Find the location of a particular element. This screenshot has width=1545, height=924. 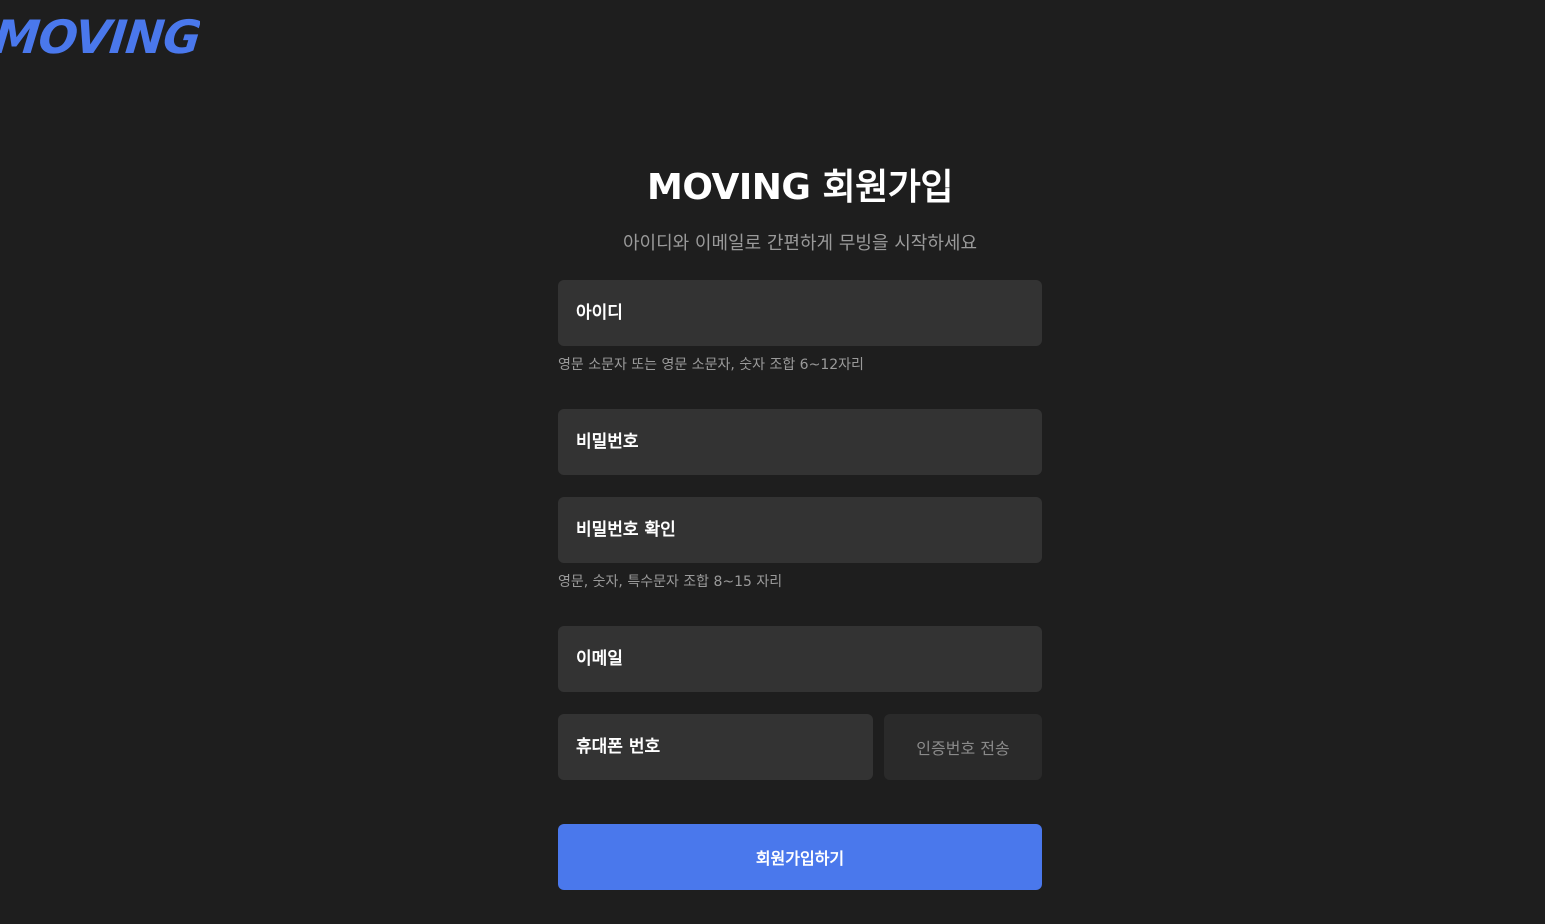

email-field-container is located at coordinates (800, 659).